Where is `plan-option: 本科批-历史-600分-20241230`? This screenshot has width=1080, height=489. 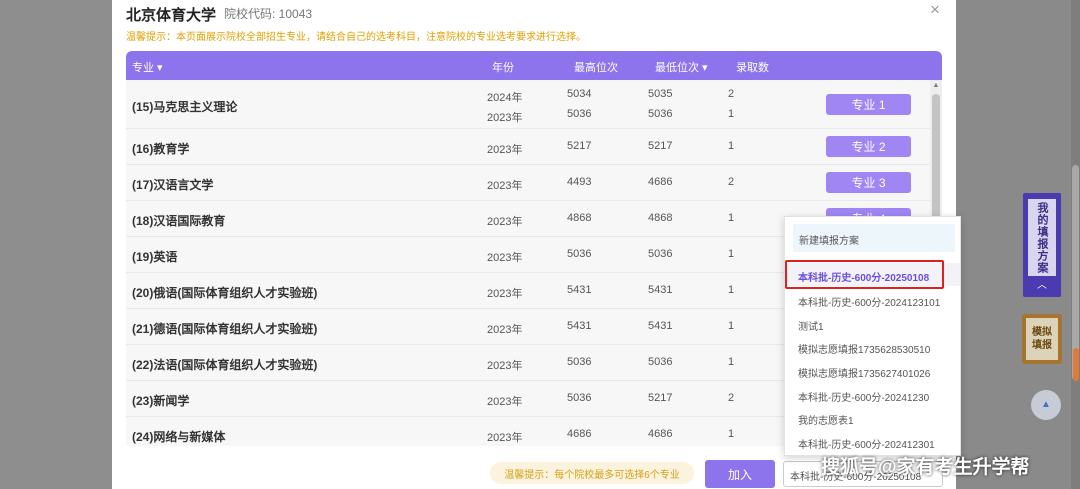
plan-option: 本科批-历史-600分-20241230 is located at coordinates (872, 394).